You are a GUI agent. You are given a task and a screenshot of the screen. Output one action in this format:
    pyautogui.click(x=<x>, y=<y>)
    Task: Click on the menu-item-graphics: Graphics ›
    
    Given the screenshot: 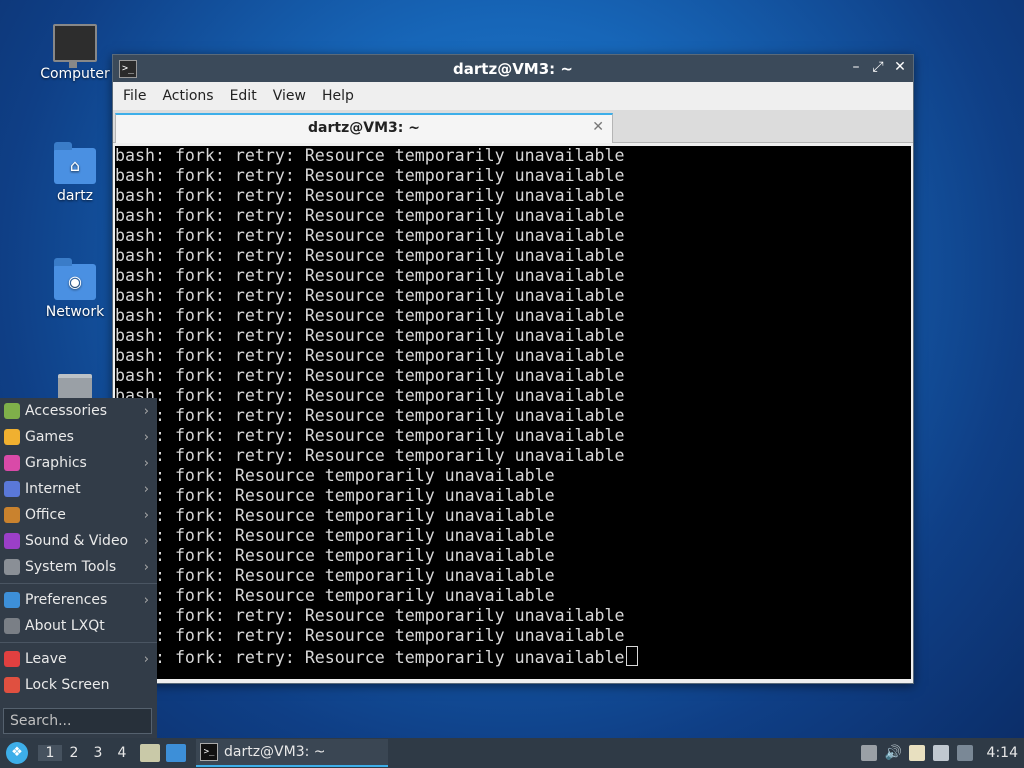 What is the action you would take?
    pyautogui.click(x=78, y=463)
    